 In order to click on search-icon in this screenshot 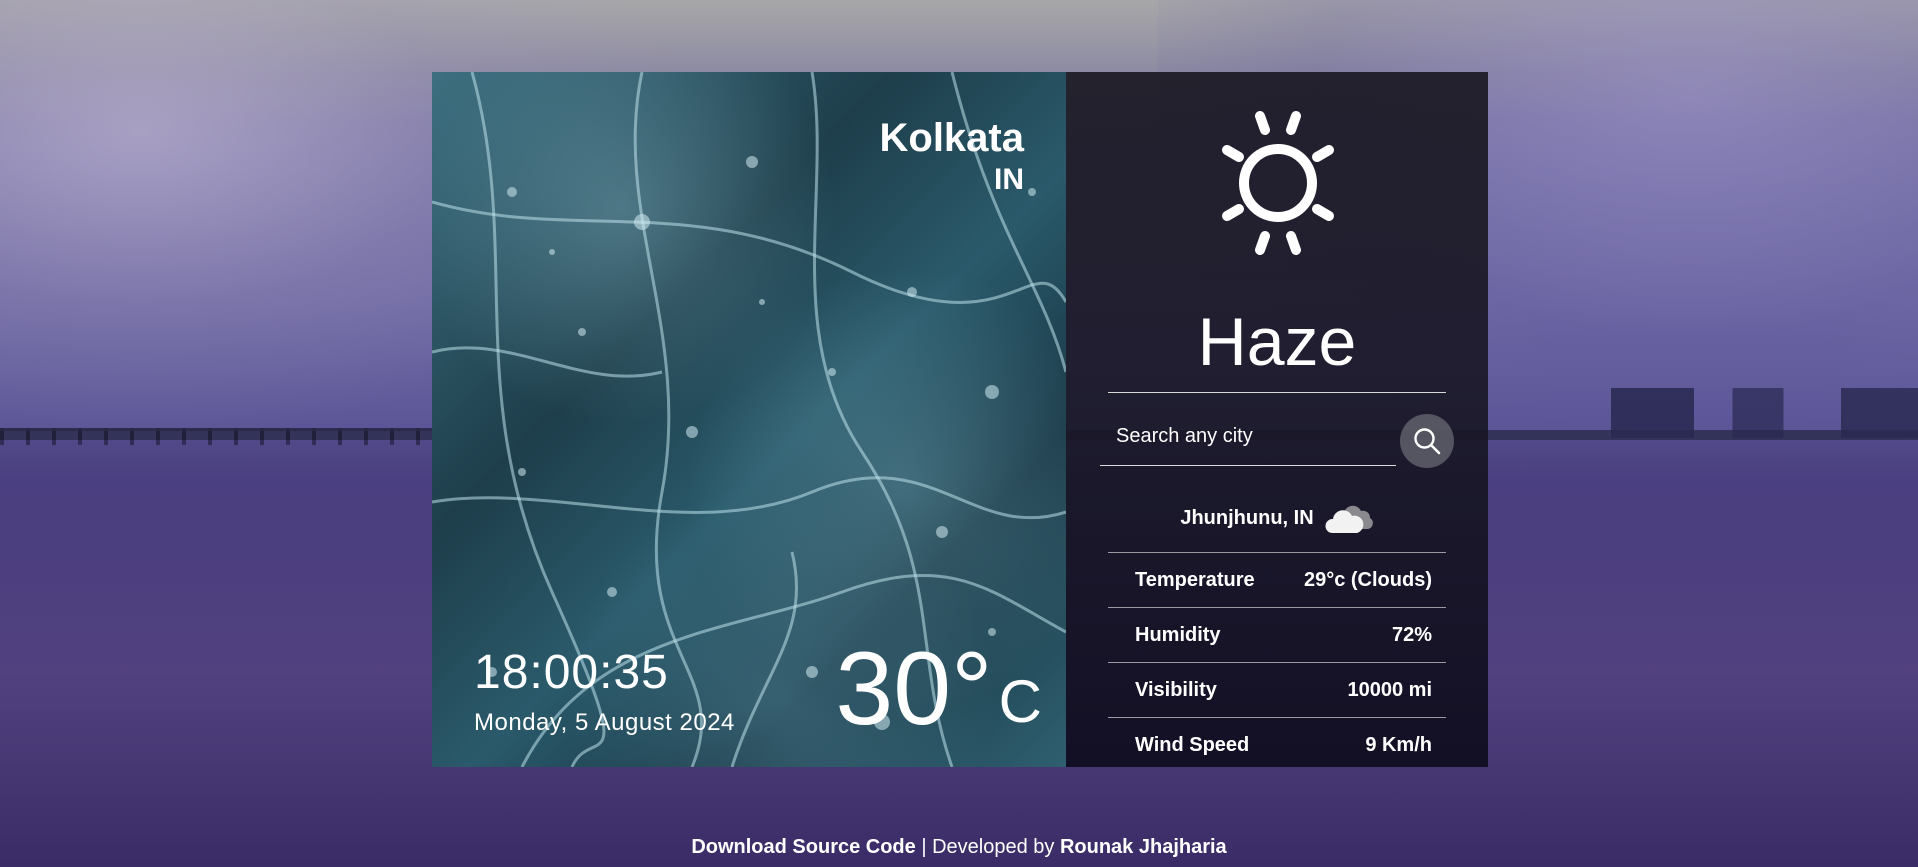, I will do `click(1427, 441)`.